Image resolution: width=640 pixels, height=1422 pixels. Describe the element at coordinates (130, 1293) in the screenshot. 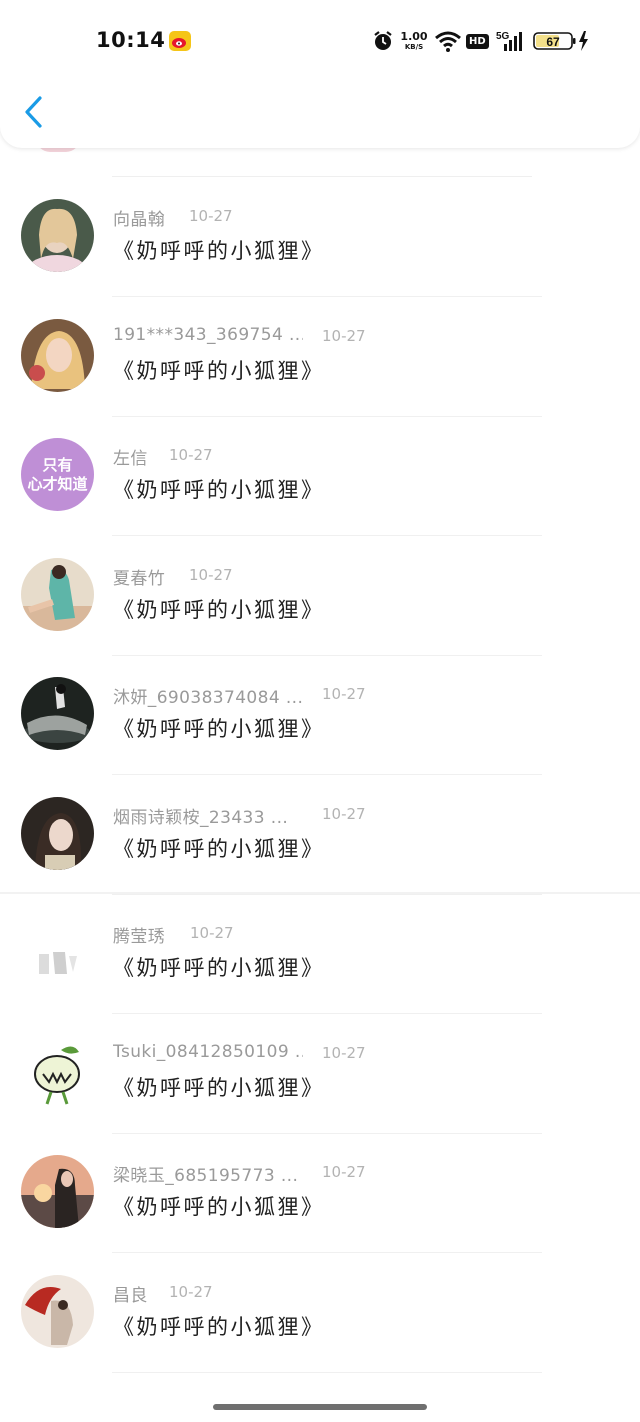

I see `username: 昌良` at that location.